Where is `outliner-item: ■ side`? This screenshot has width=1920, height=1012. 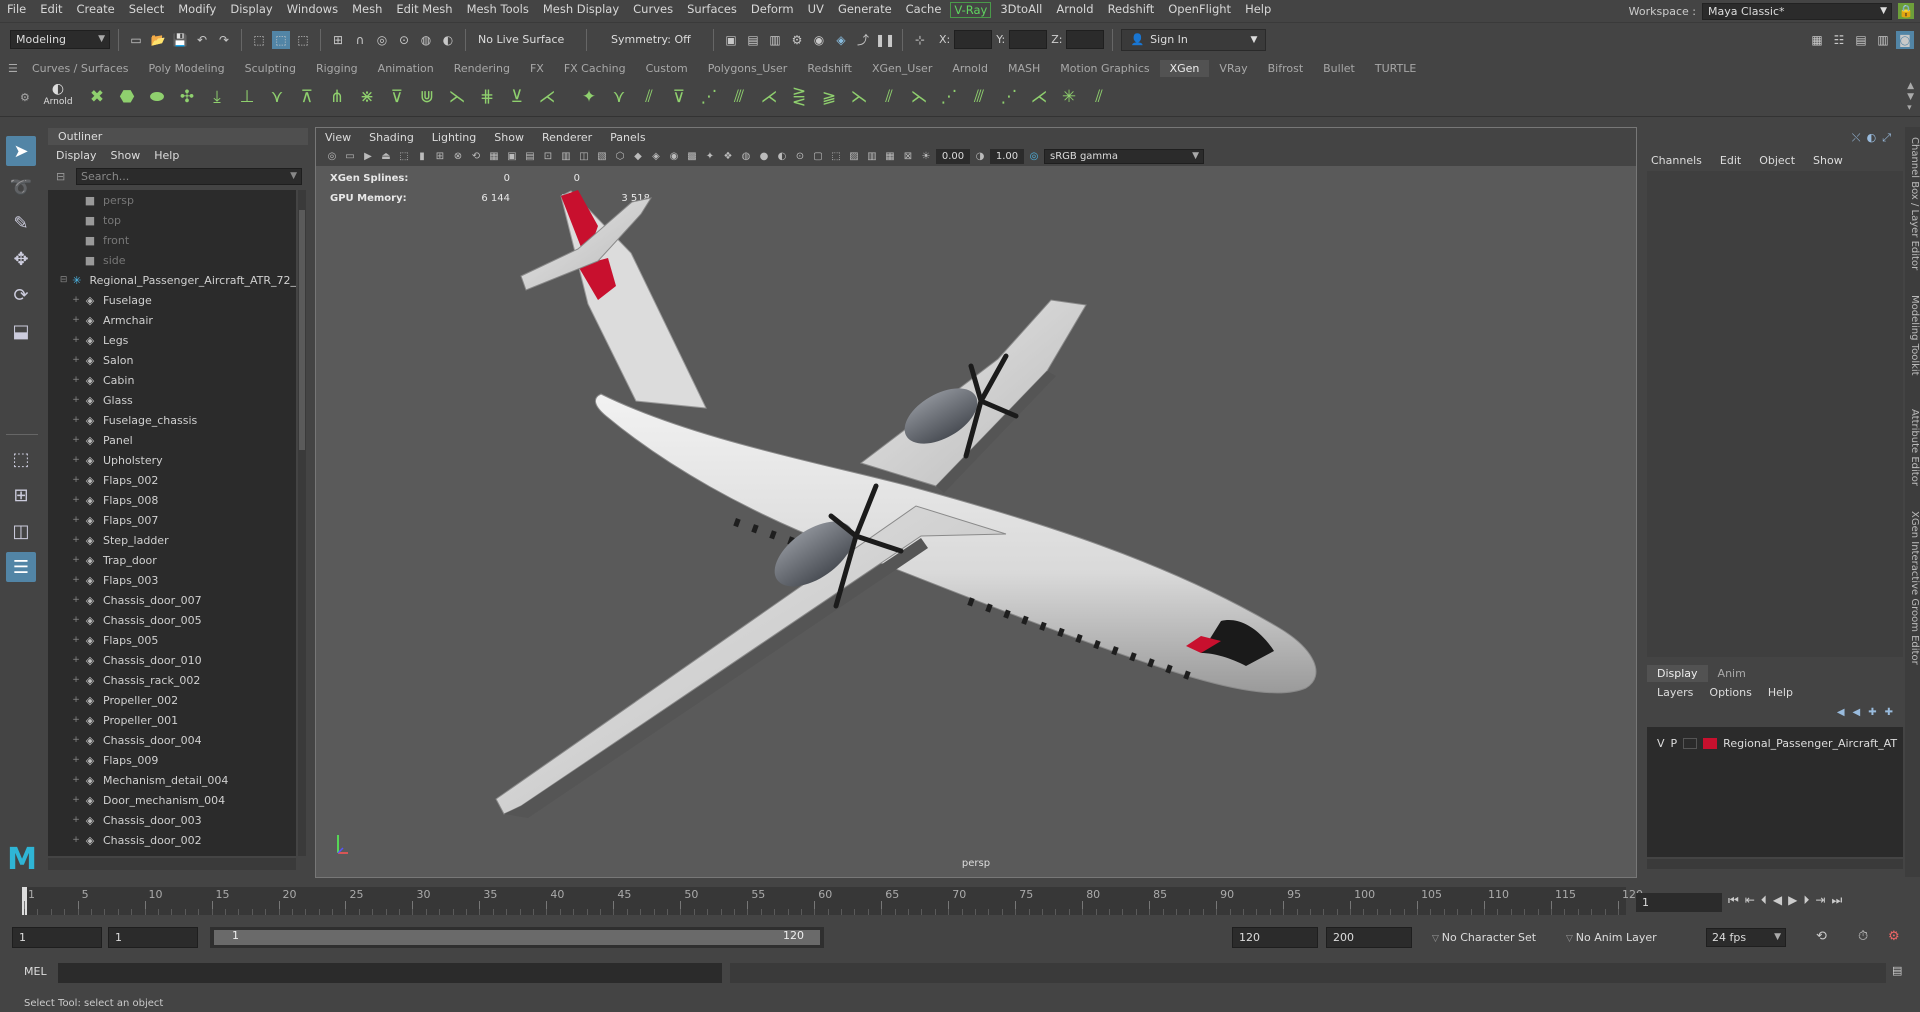 outliner-item: ■ side is located at coordinates (172, 260).